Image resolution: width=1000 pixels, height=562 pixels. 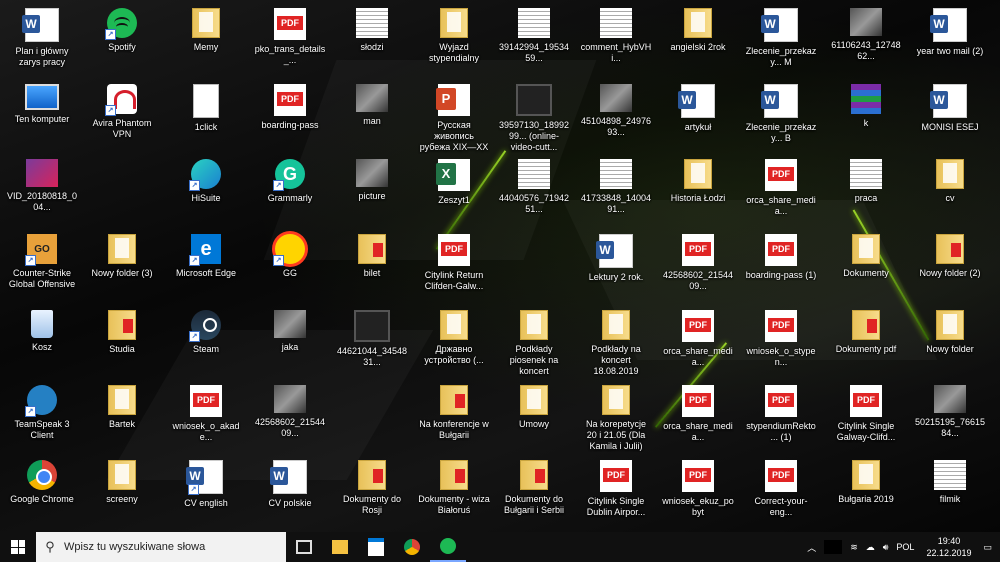 What do you see at coordinates (121, 100) in the screenshot?
I see `avira-icon: ↗` at bounding box center [121, 100].